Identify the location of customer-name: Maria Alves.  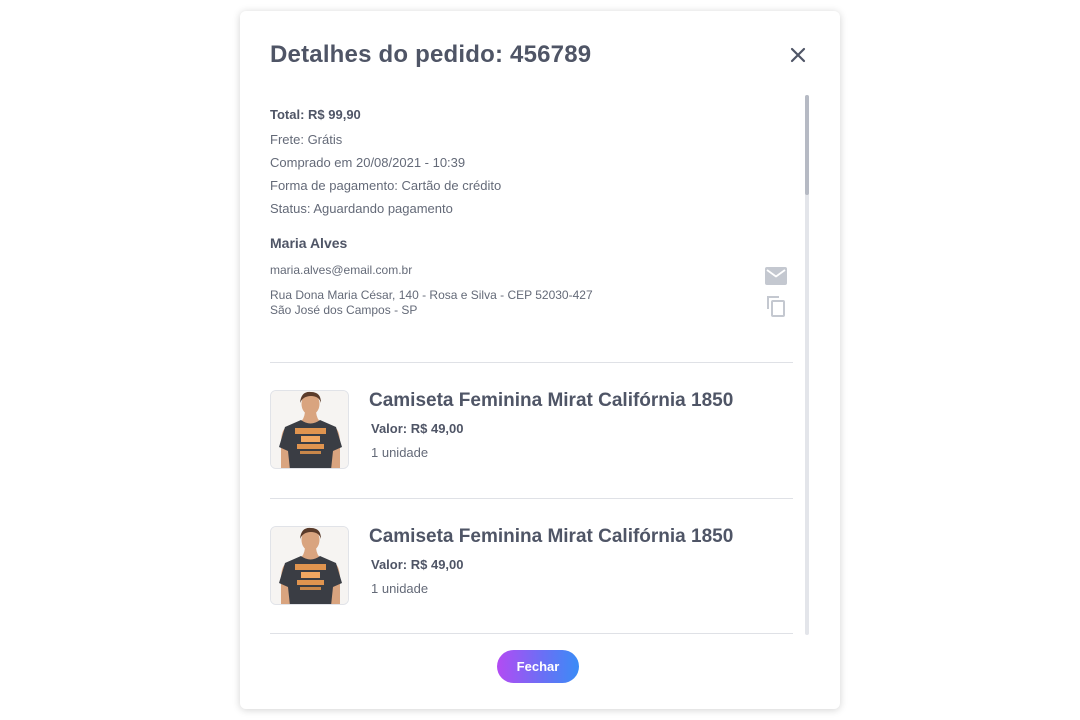
(309, 243).